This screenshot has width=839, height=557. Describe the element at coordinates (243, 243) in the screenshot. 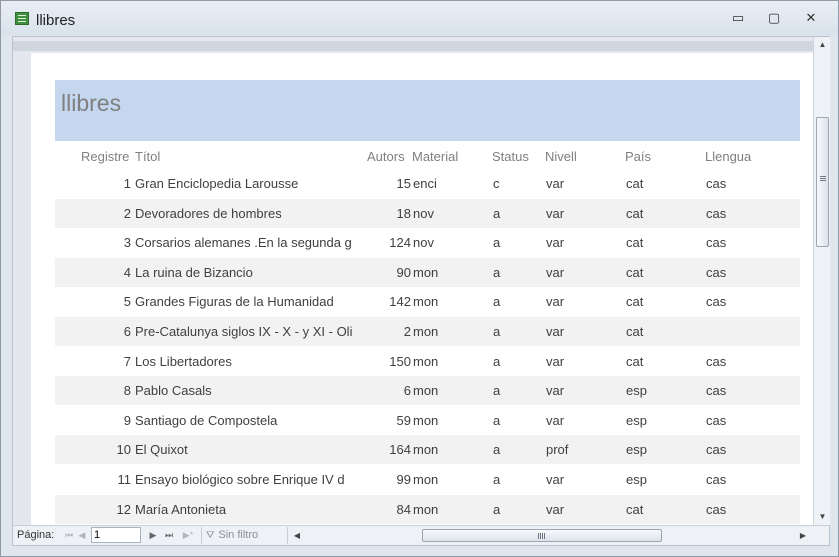

I see `cell-titol: Corsarios alemanes .En la segunda g` at that location.